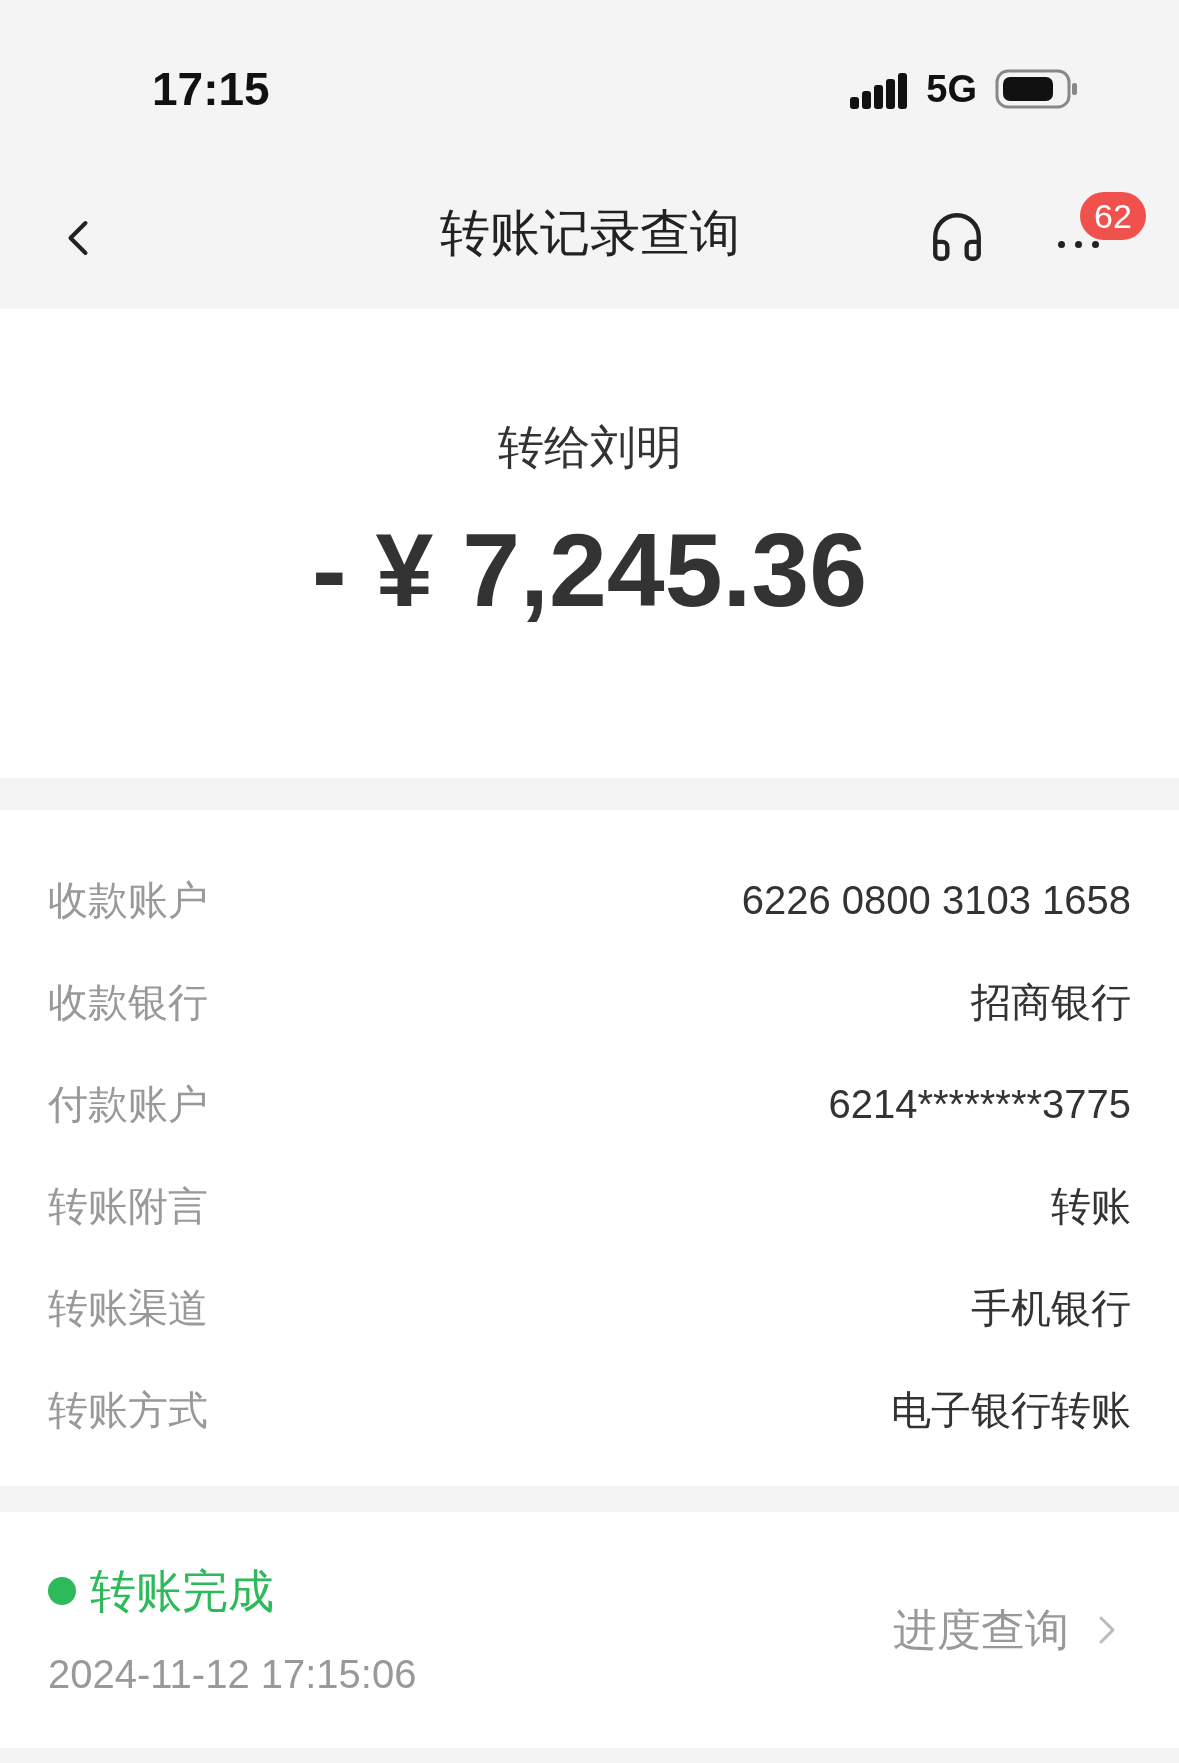 Image resolution: width=1179 pixels, height=1763 pixels. I want to click on detail-value: 电子银行转账, so click(1011, 1410).